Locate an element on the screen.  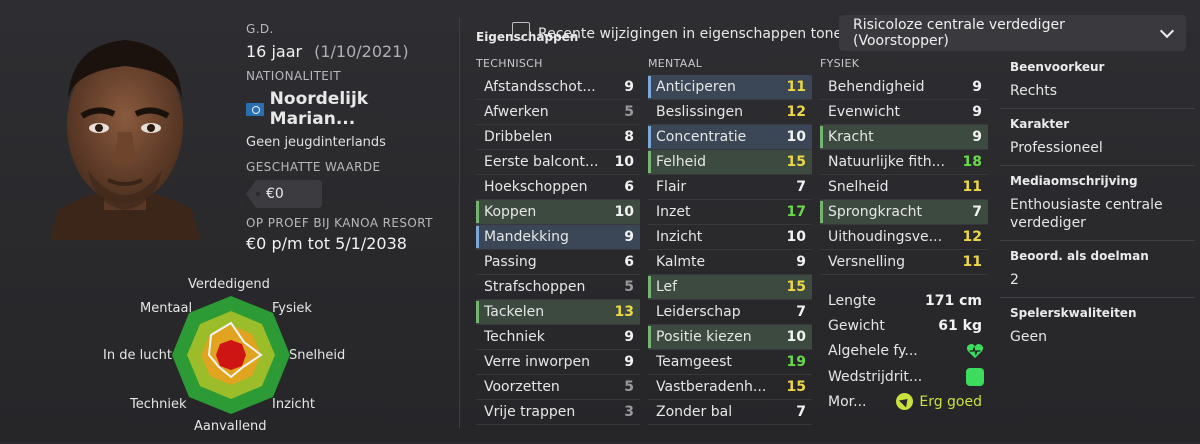
player-traits-value: Geen is located at coordinates (1028, 337).